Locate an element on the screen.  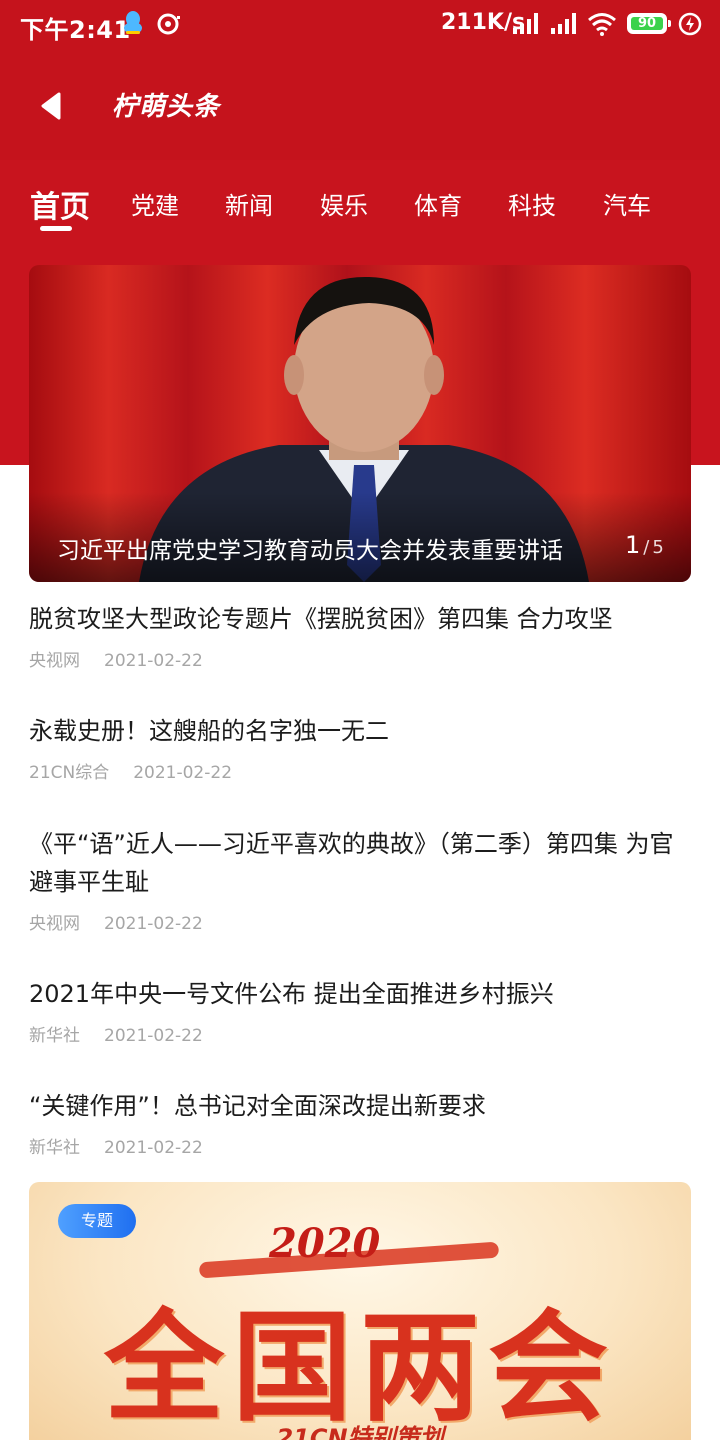
qq-icon is located at coordinates (133, 22).